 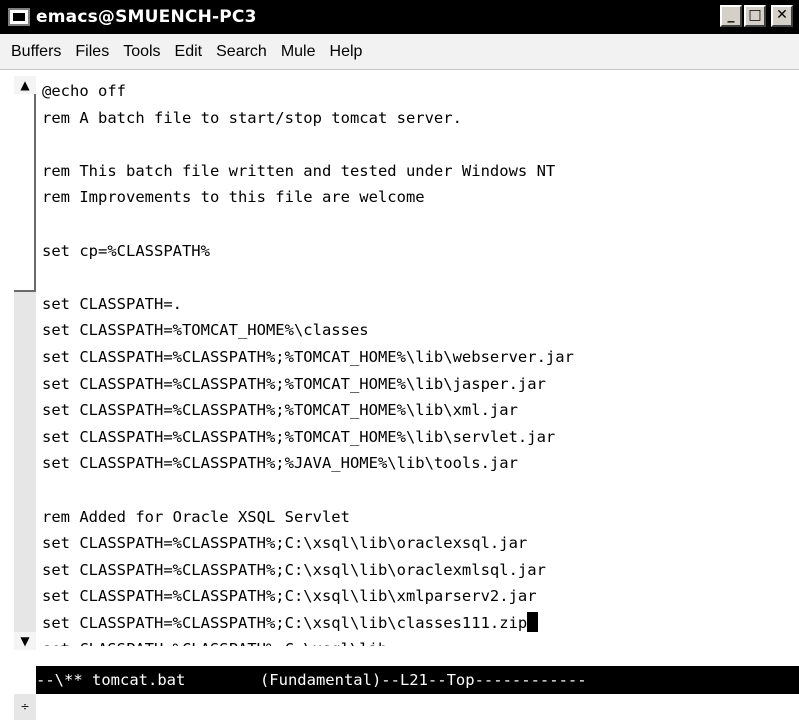 I want to click on code-line: set cp=%CLASSPATH%, so click(x=420, y=251).